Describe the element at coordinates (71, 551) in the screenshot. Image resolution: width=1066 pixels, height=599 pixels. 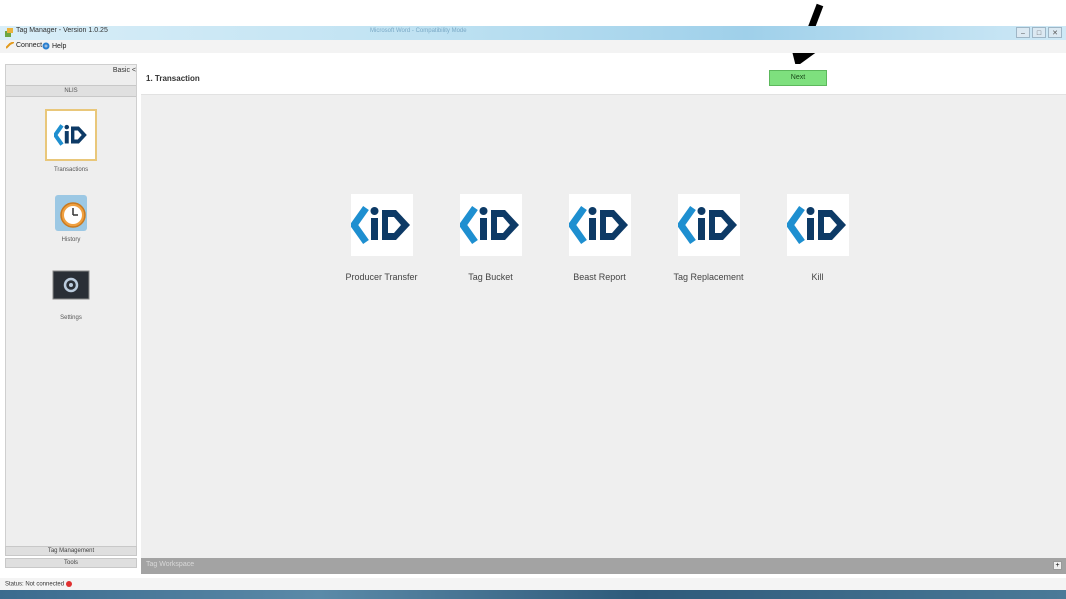
I see `sidebar-tab-tag-management: Tag Management` at that location.